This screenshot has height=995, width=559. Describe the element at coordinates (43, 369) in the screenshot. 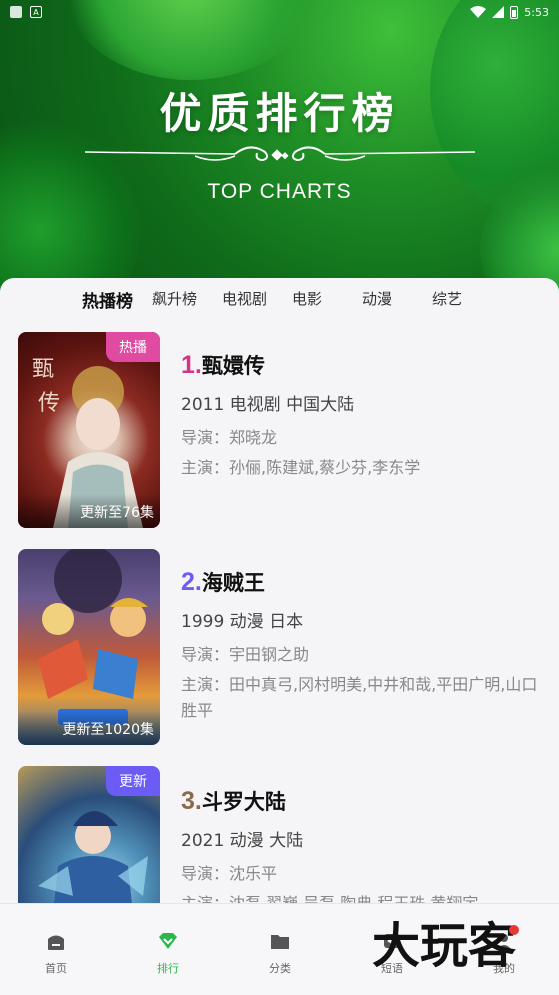

I see `svg-text: 甄` at that location.